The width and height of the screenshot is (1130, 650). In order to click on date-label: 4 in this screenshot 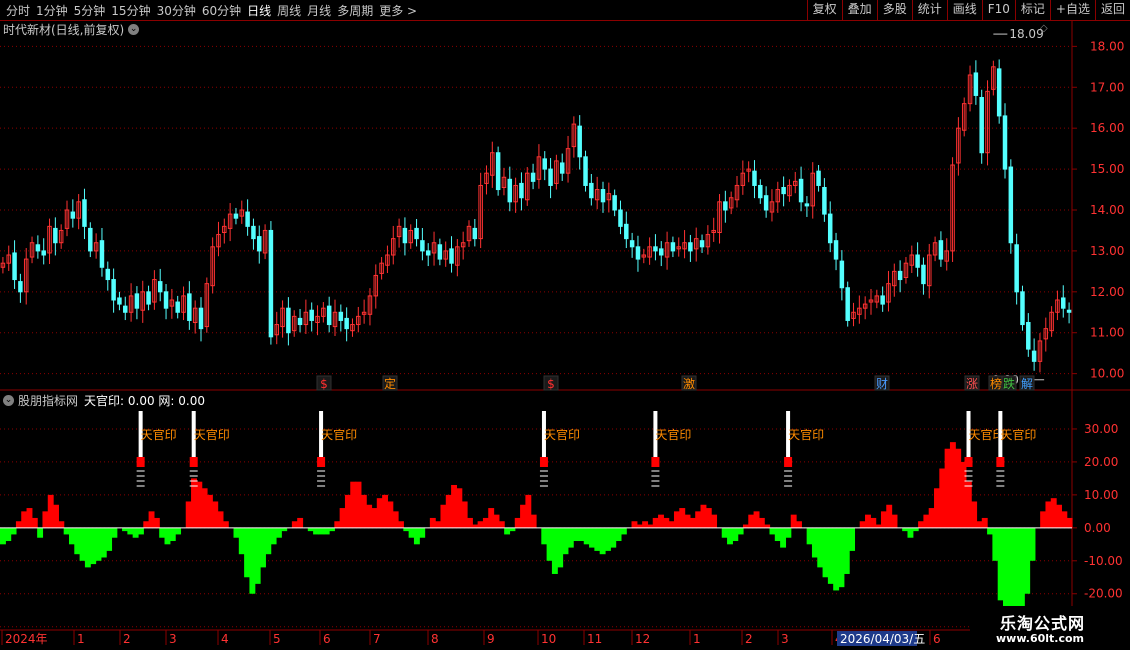, I will do `click(225, 639)`.